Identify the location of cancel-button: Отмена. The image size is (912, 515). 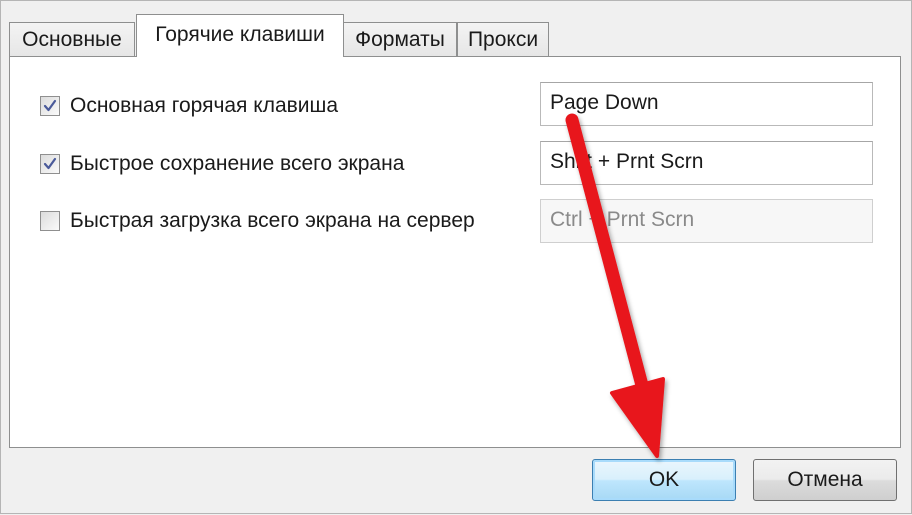
(825, 480).